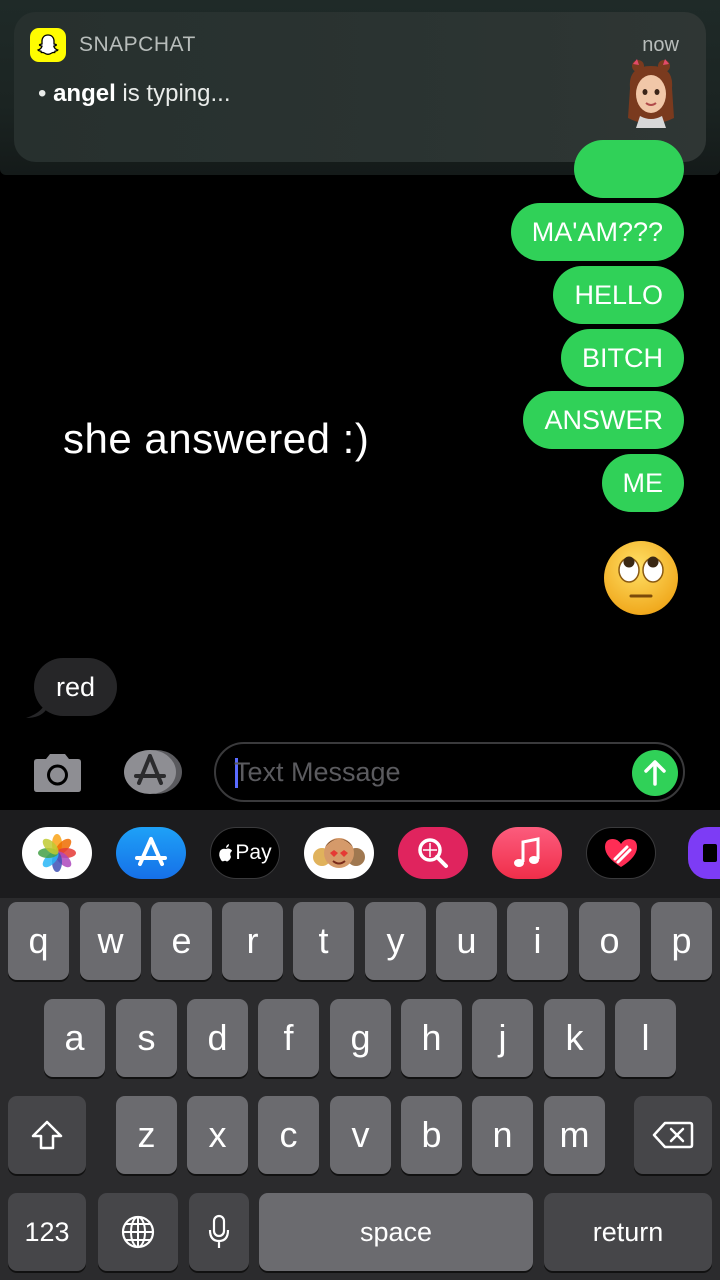 The image size is (720, 1280). What do you see at coordinates (288, 1038) in the screenshot?
I see `key-f: f` at bounding box center [288, 1038].